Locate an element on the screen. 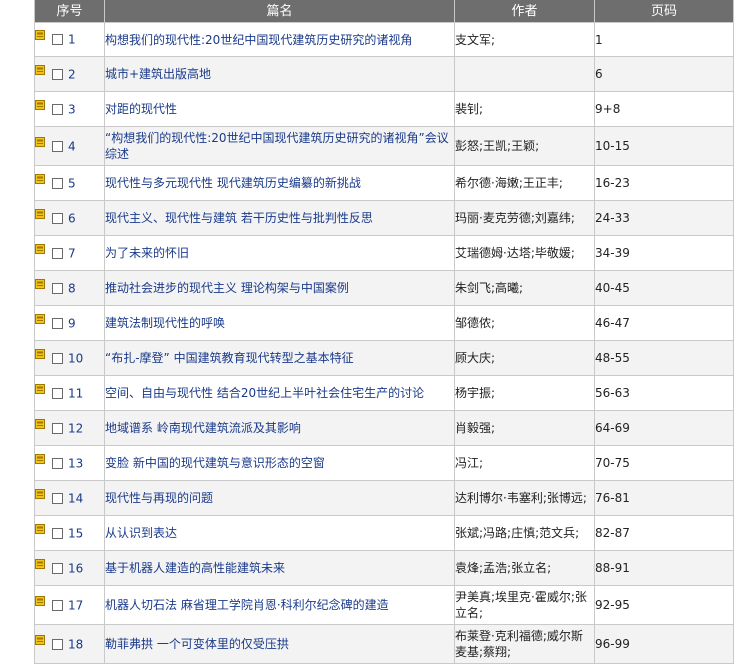 The width and height of the screenshot is (754, 666). row-number: 17 is located at coordinates (76, 605).